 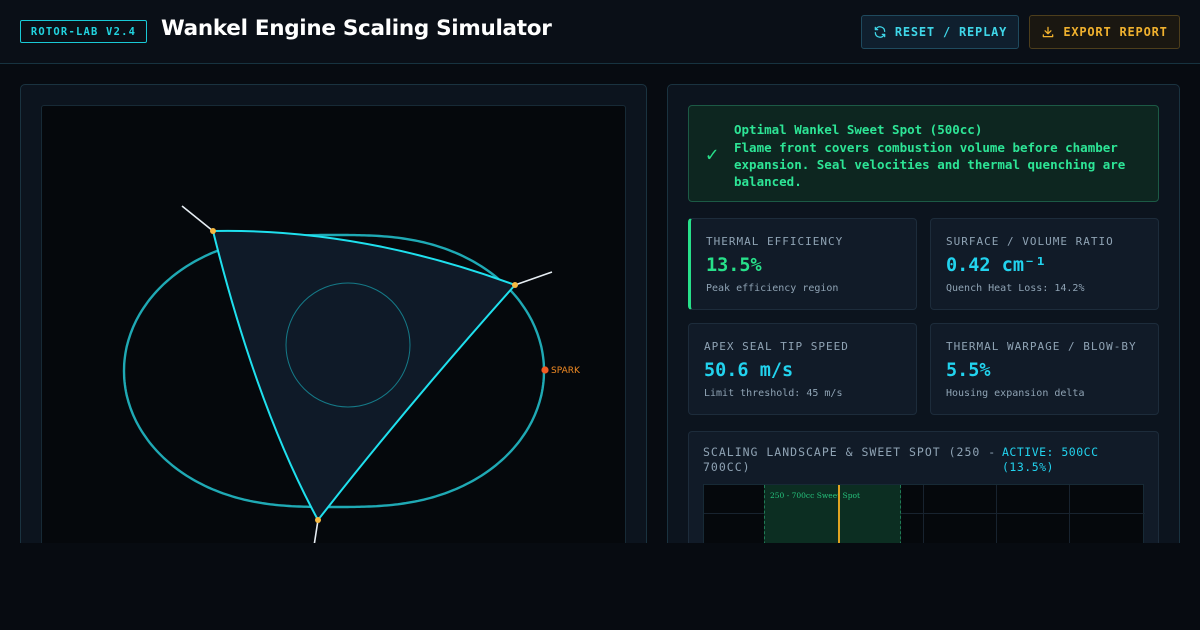 I want to click on version-badge: ROTOR-LAB V2.4, so click(x=83, y=31).